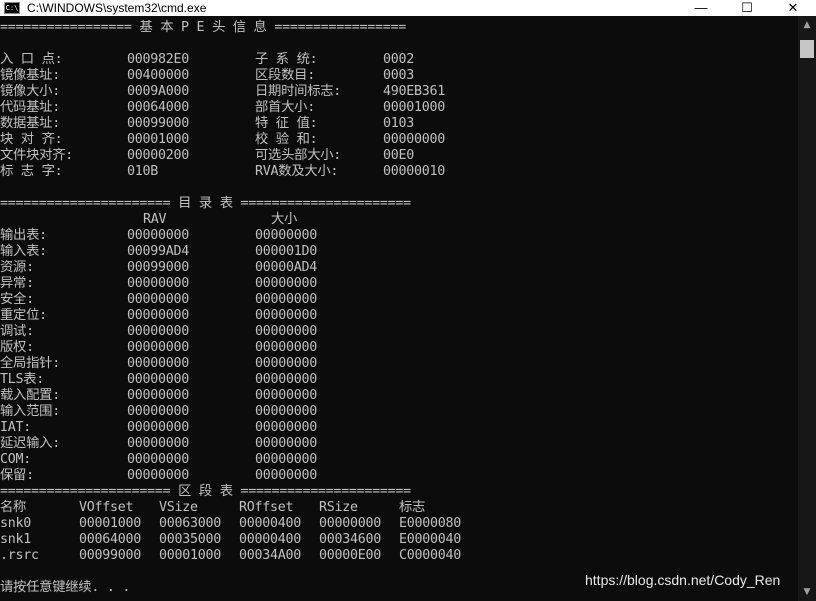 The width and height of the screenshot is (816, 601). What do you see at coordinates (807, 49) in the screenshot?
I see `scrollbar-thumb` at bounding box center [807, 49].